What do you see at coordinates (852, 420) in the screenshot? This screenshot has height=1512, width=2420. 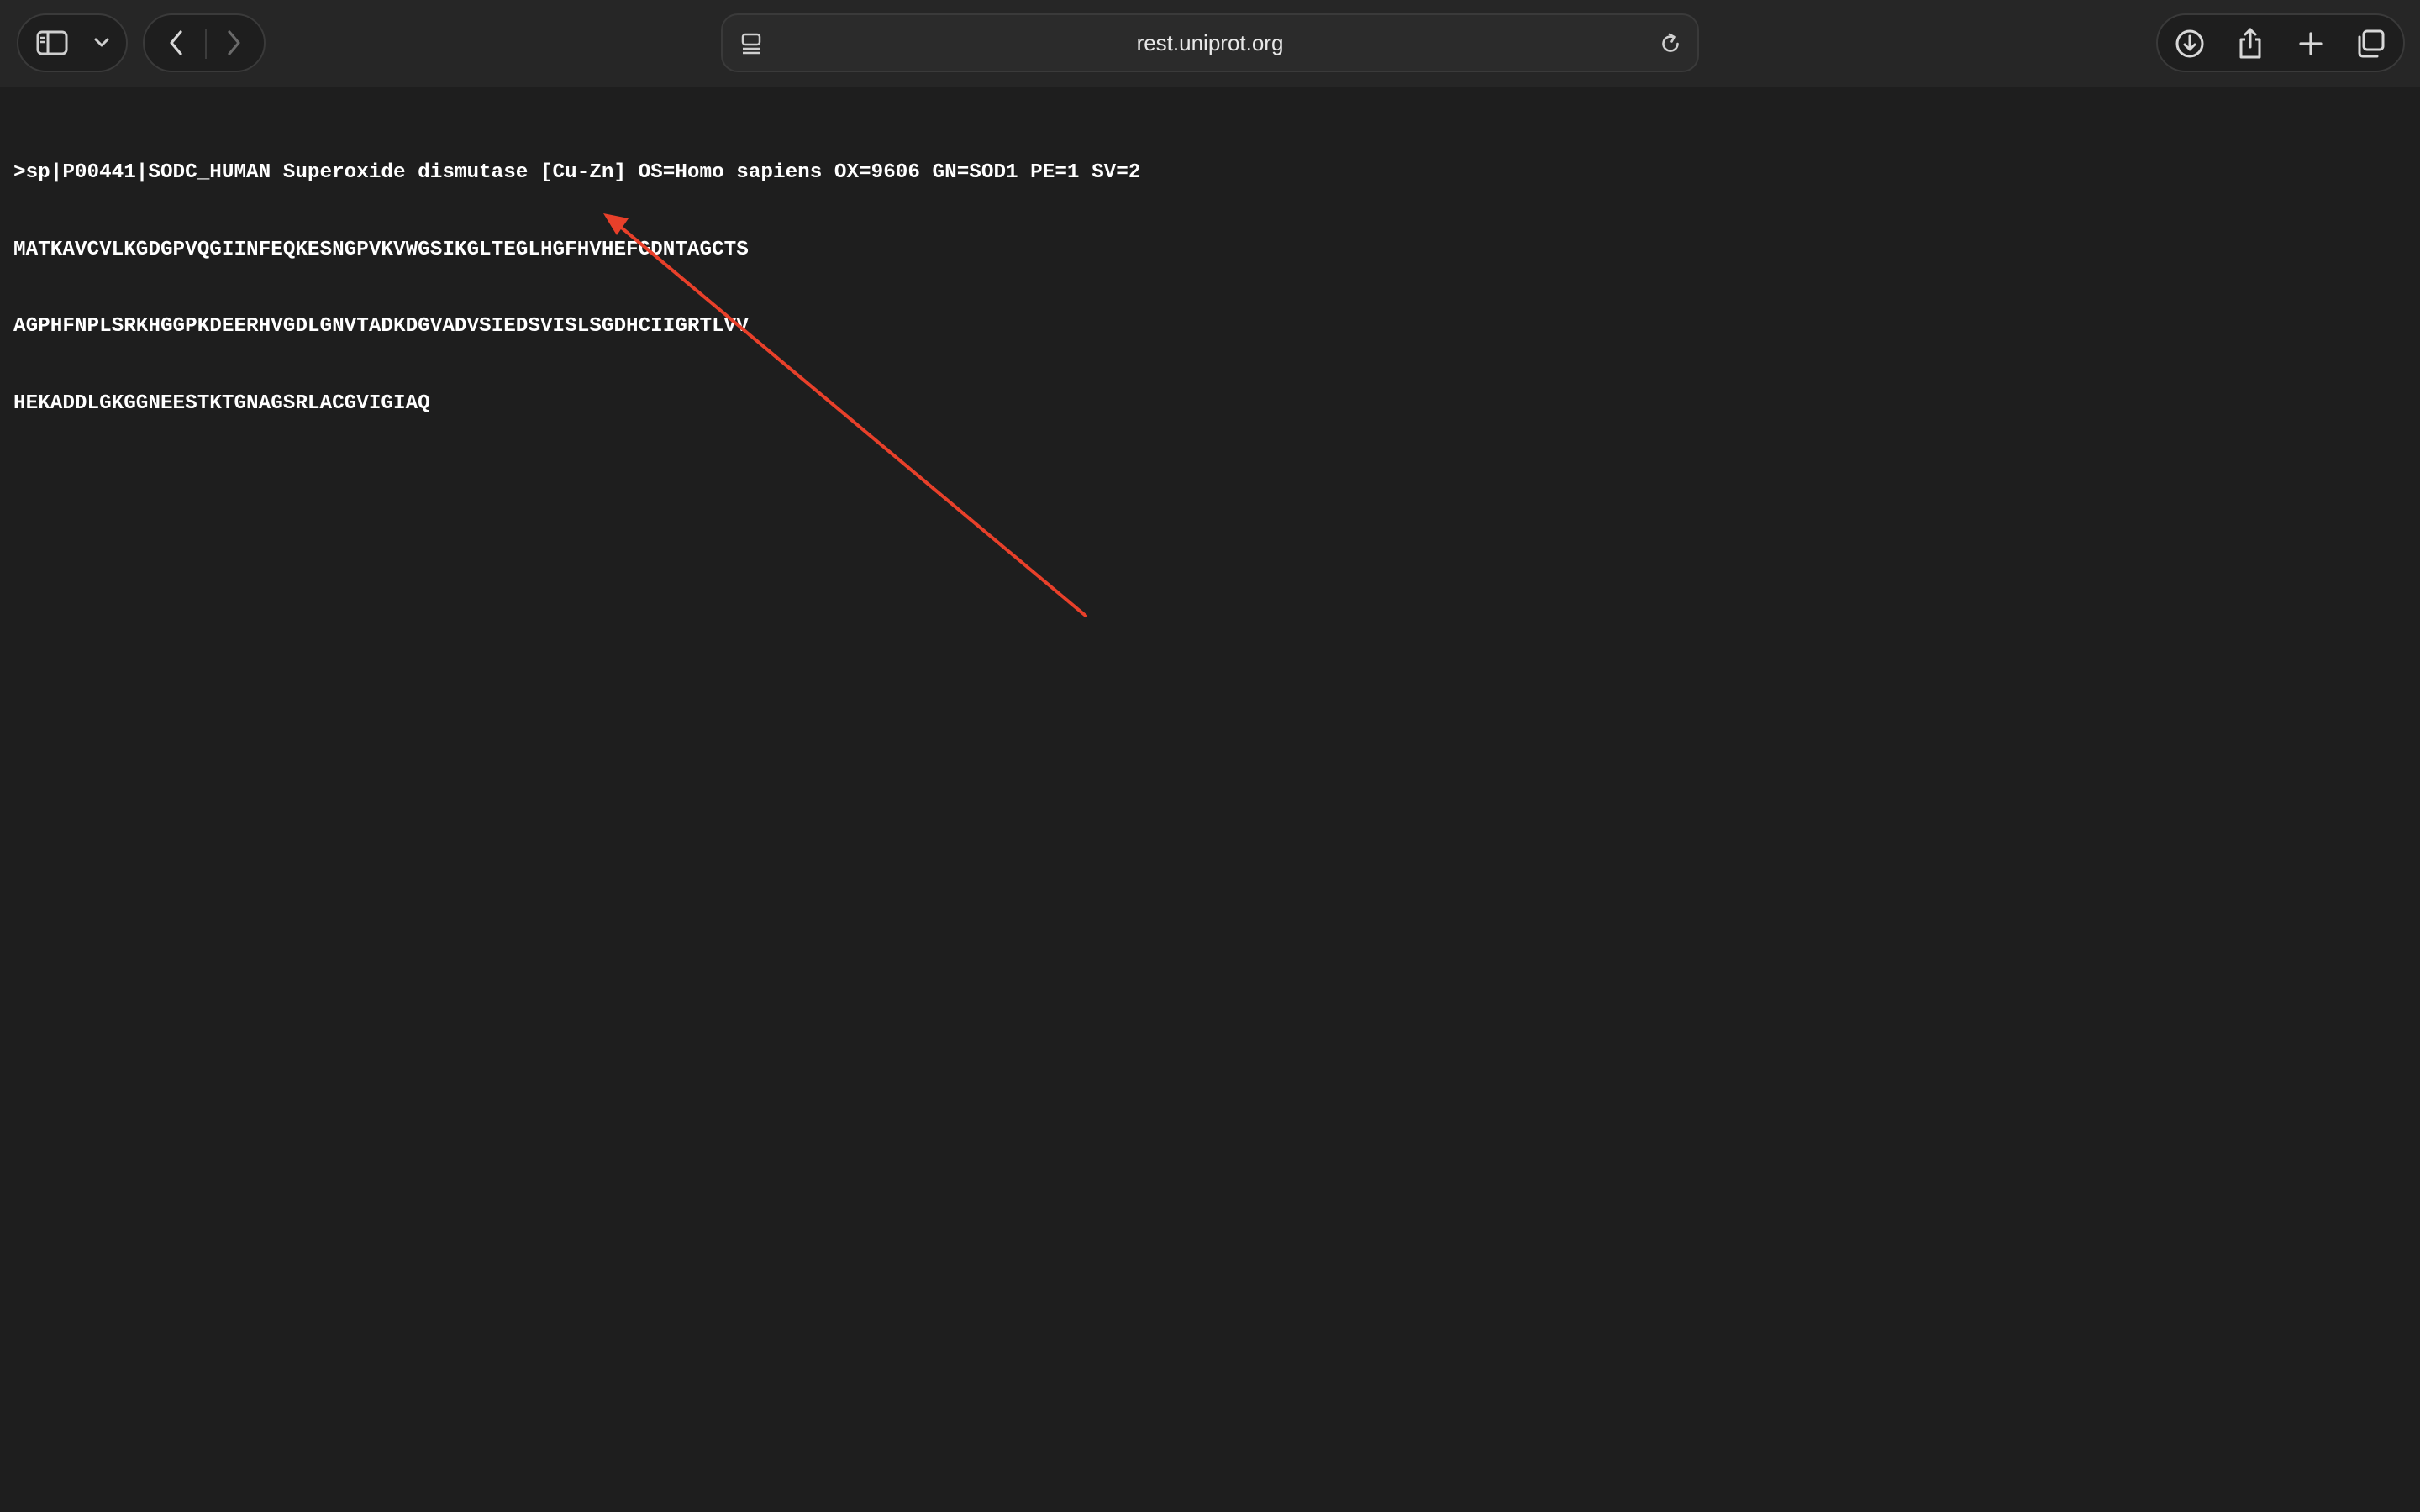 I see `arrow-shaft` at bounding box center [852, 420].